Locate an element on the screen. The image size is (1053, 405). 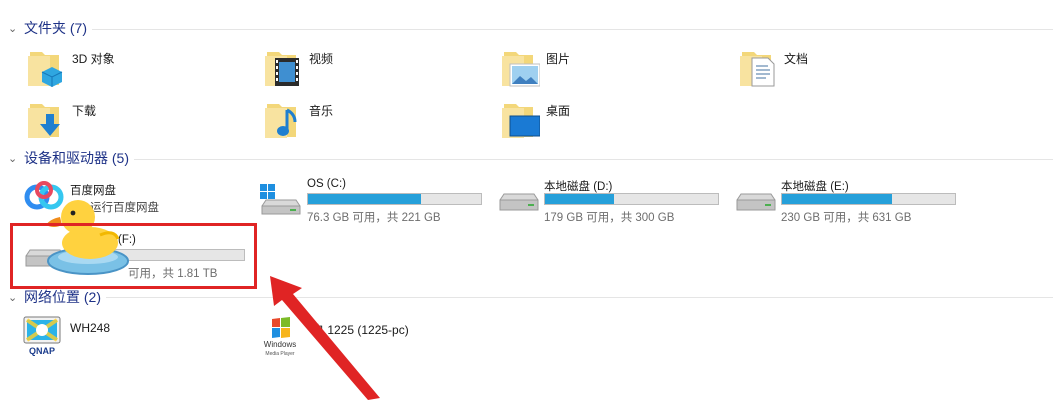
red-arrow-annotation is located at coordinates (327, 337).